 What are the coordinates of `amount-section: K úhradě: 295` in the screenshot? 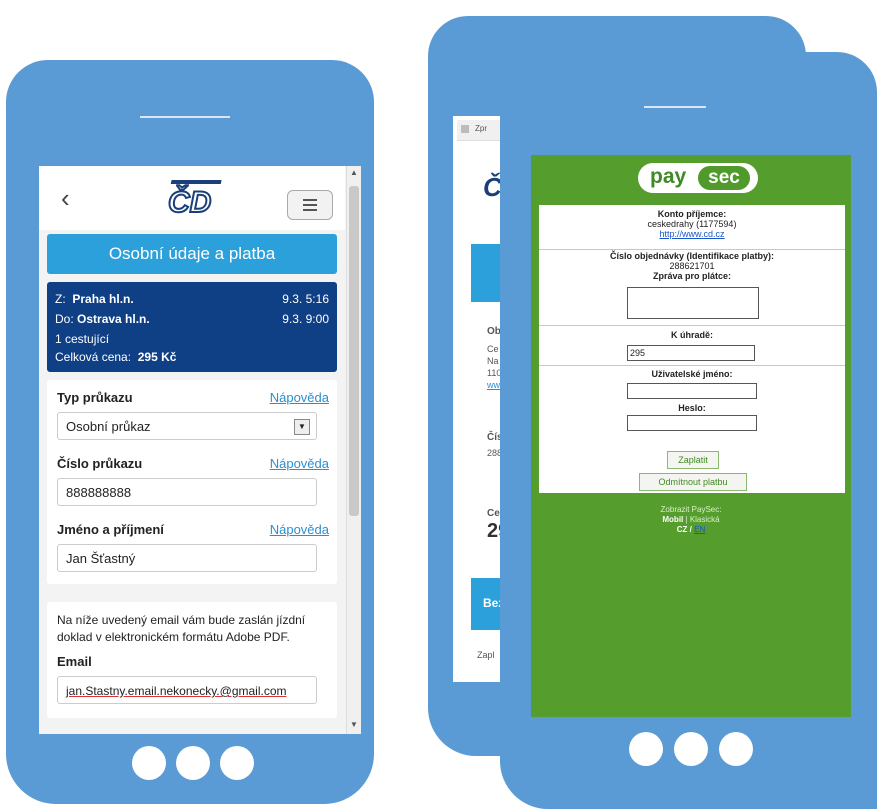 It's located at (692, 346).